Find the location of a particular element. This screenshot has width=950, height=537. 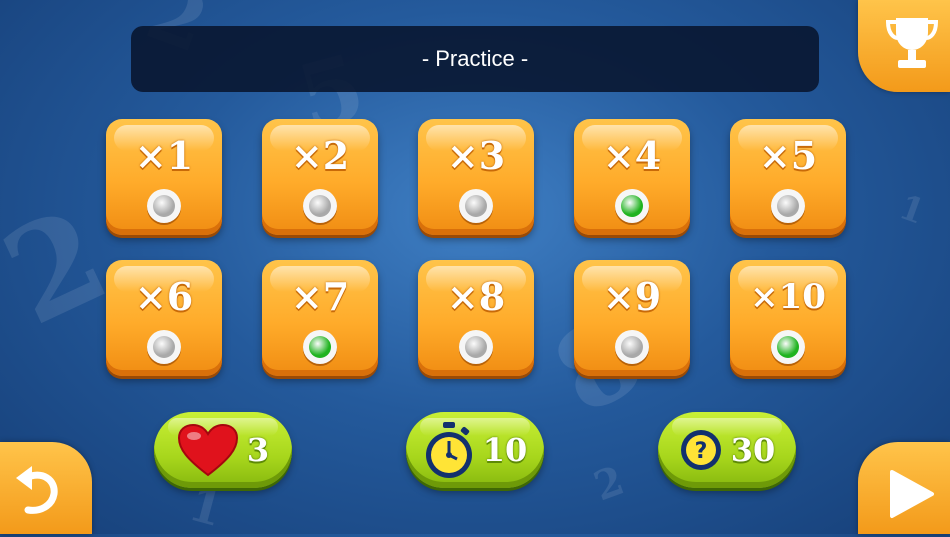

background-digit: 1 is located at coordinates (911, 210).